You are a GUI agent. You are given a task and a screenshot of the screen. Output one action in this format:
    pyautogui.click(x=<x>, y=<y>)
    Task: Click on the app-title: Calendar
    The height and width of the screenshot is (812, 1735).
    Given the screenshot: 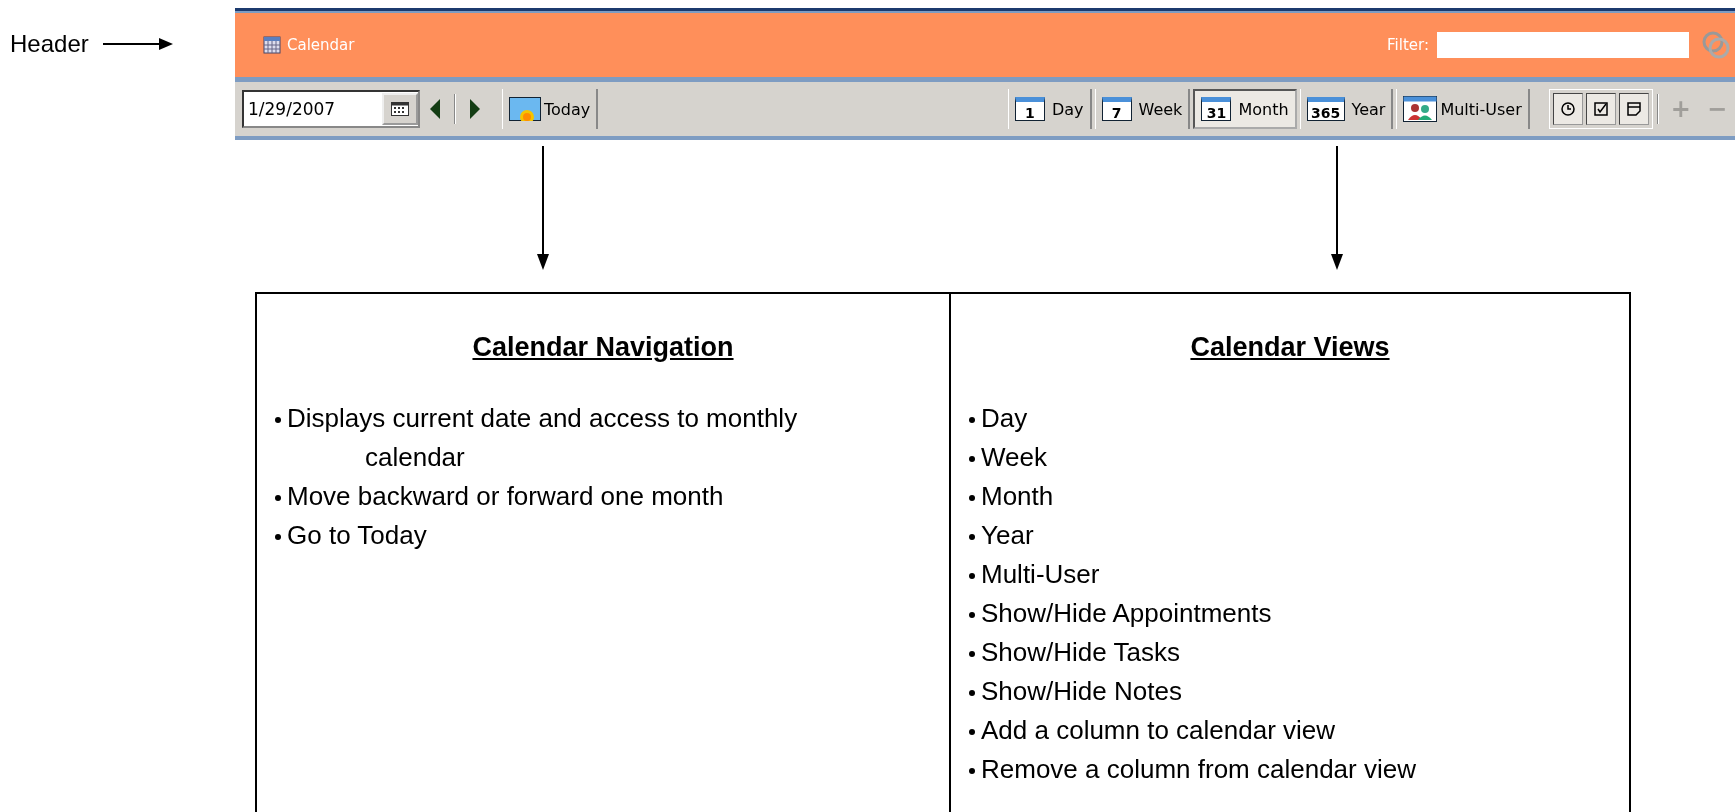 What is the action you would take?
    pyautogui.click(x=321, y=45)
    